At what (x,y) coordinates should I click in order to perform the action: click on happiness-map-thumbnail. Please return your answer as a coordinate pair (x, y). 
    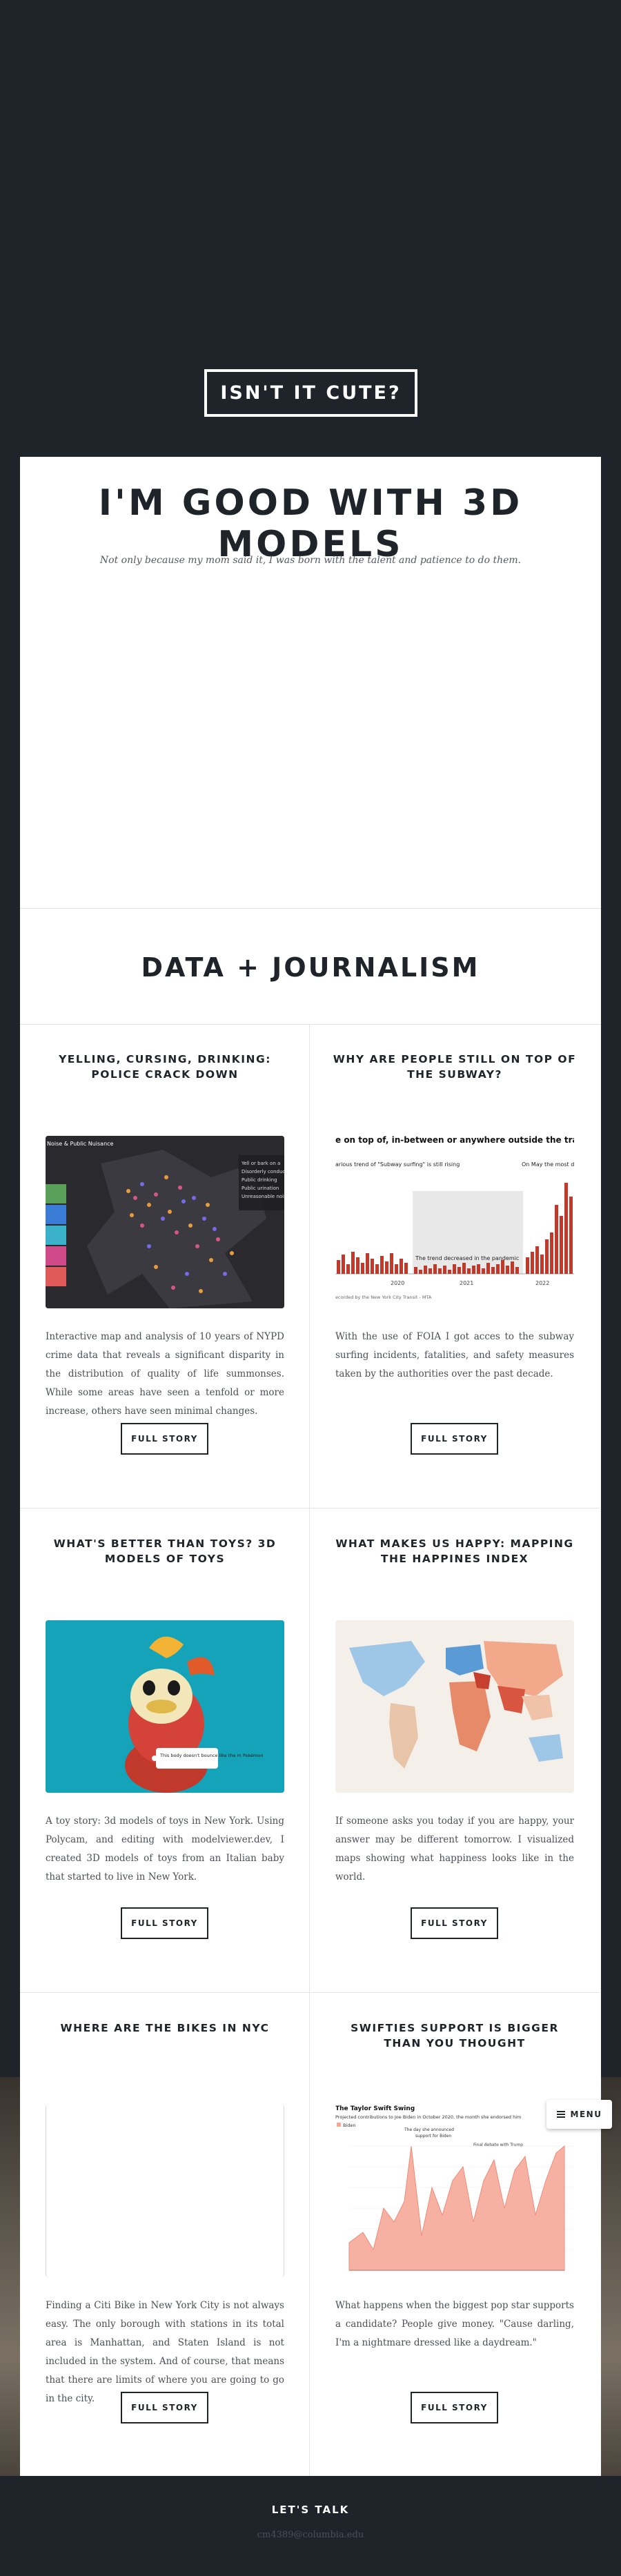
    Looking at the image, I should click on (454, 1706).